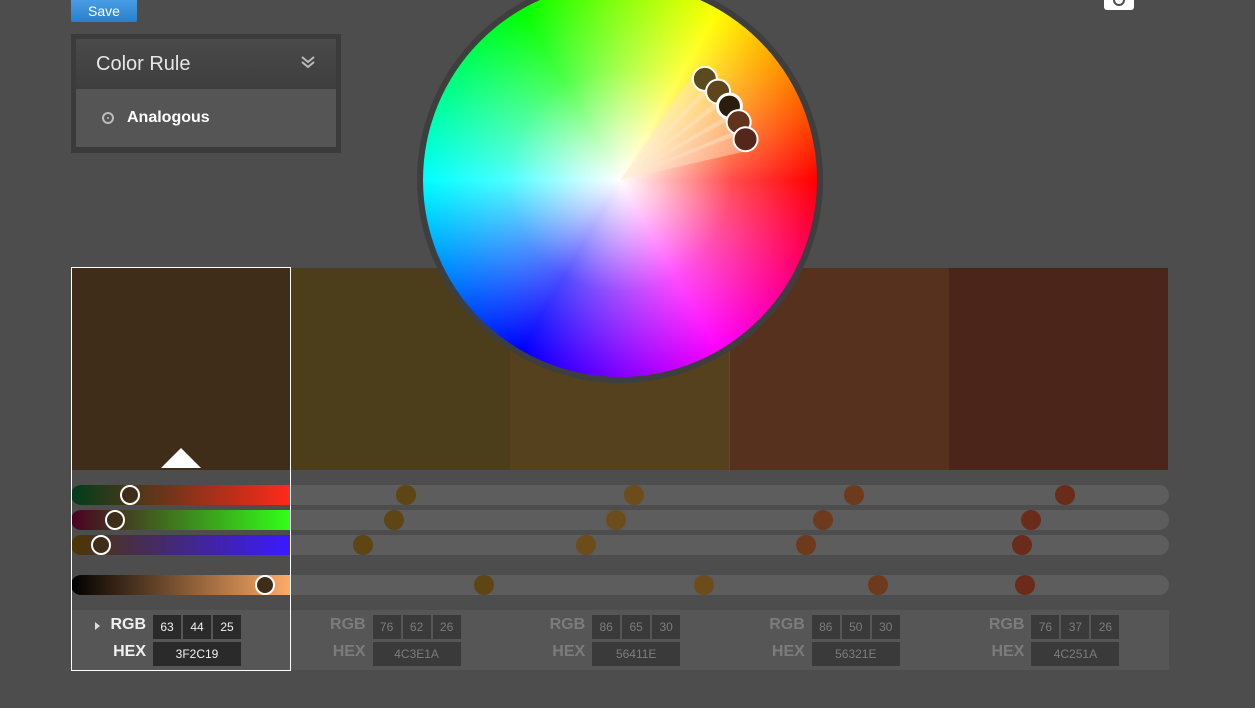 The width and height of the screenshot is (1255, 708). I want to click on camera-icon, so click(1119, 5).